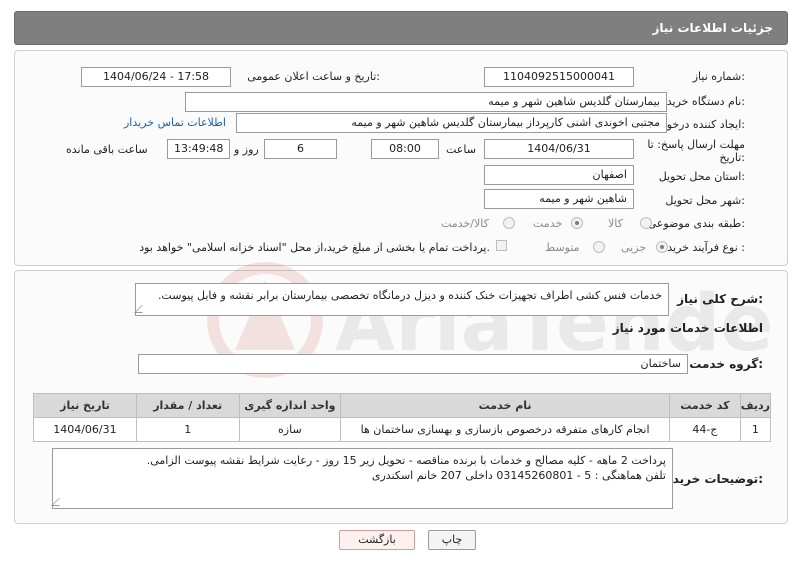 This screenshot has width=788, height=566. I want to click on remaining-time-field: 13:49:48, so click(198, 149).